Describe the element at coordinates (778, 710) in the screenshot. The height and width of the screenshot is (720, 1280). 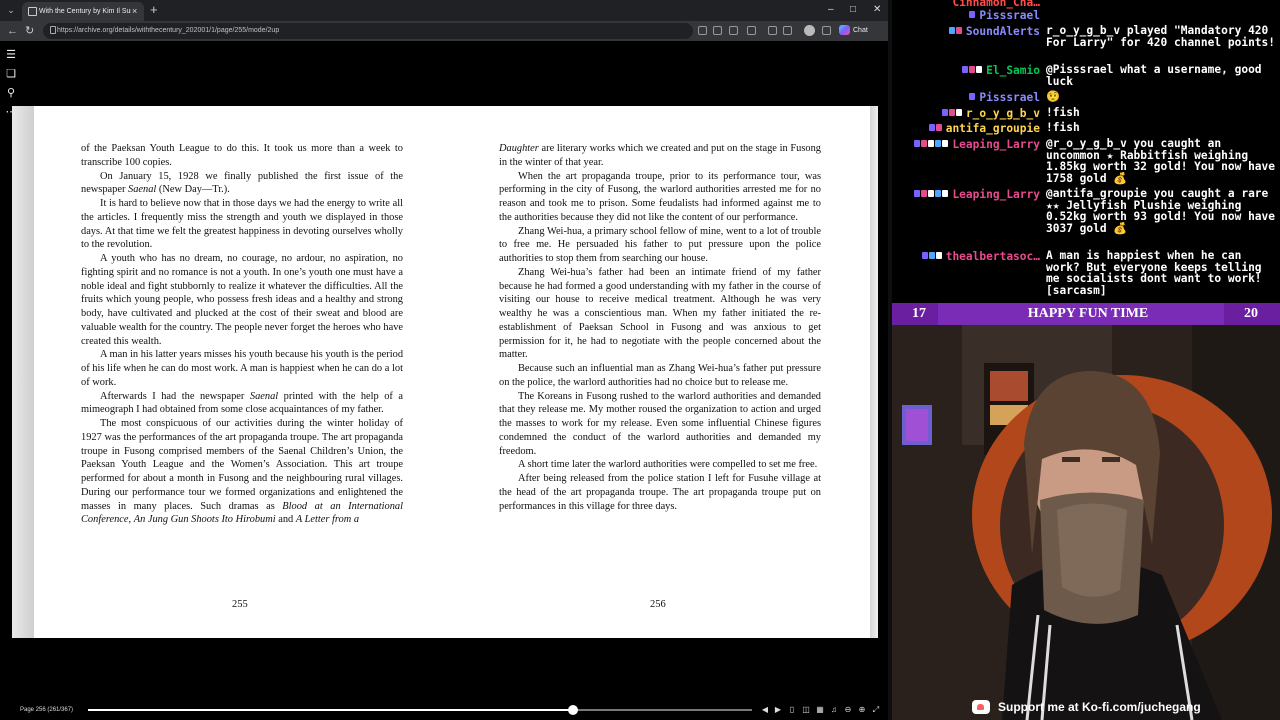
I see `next-page-icon: ▶` at that location.